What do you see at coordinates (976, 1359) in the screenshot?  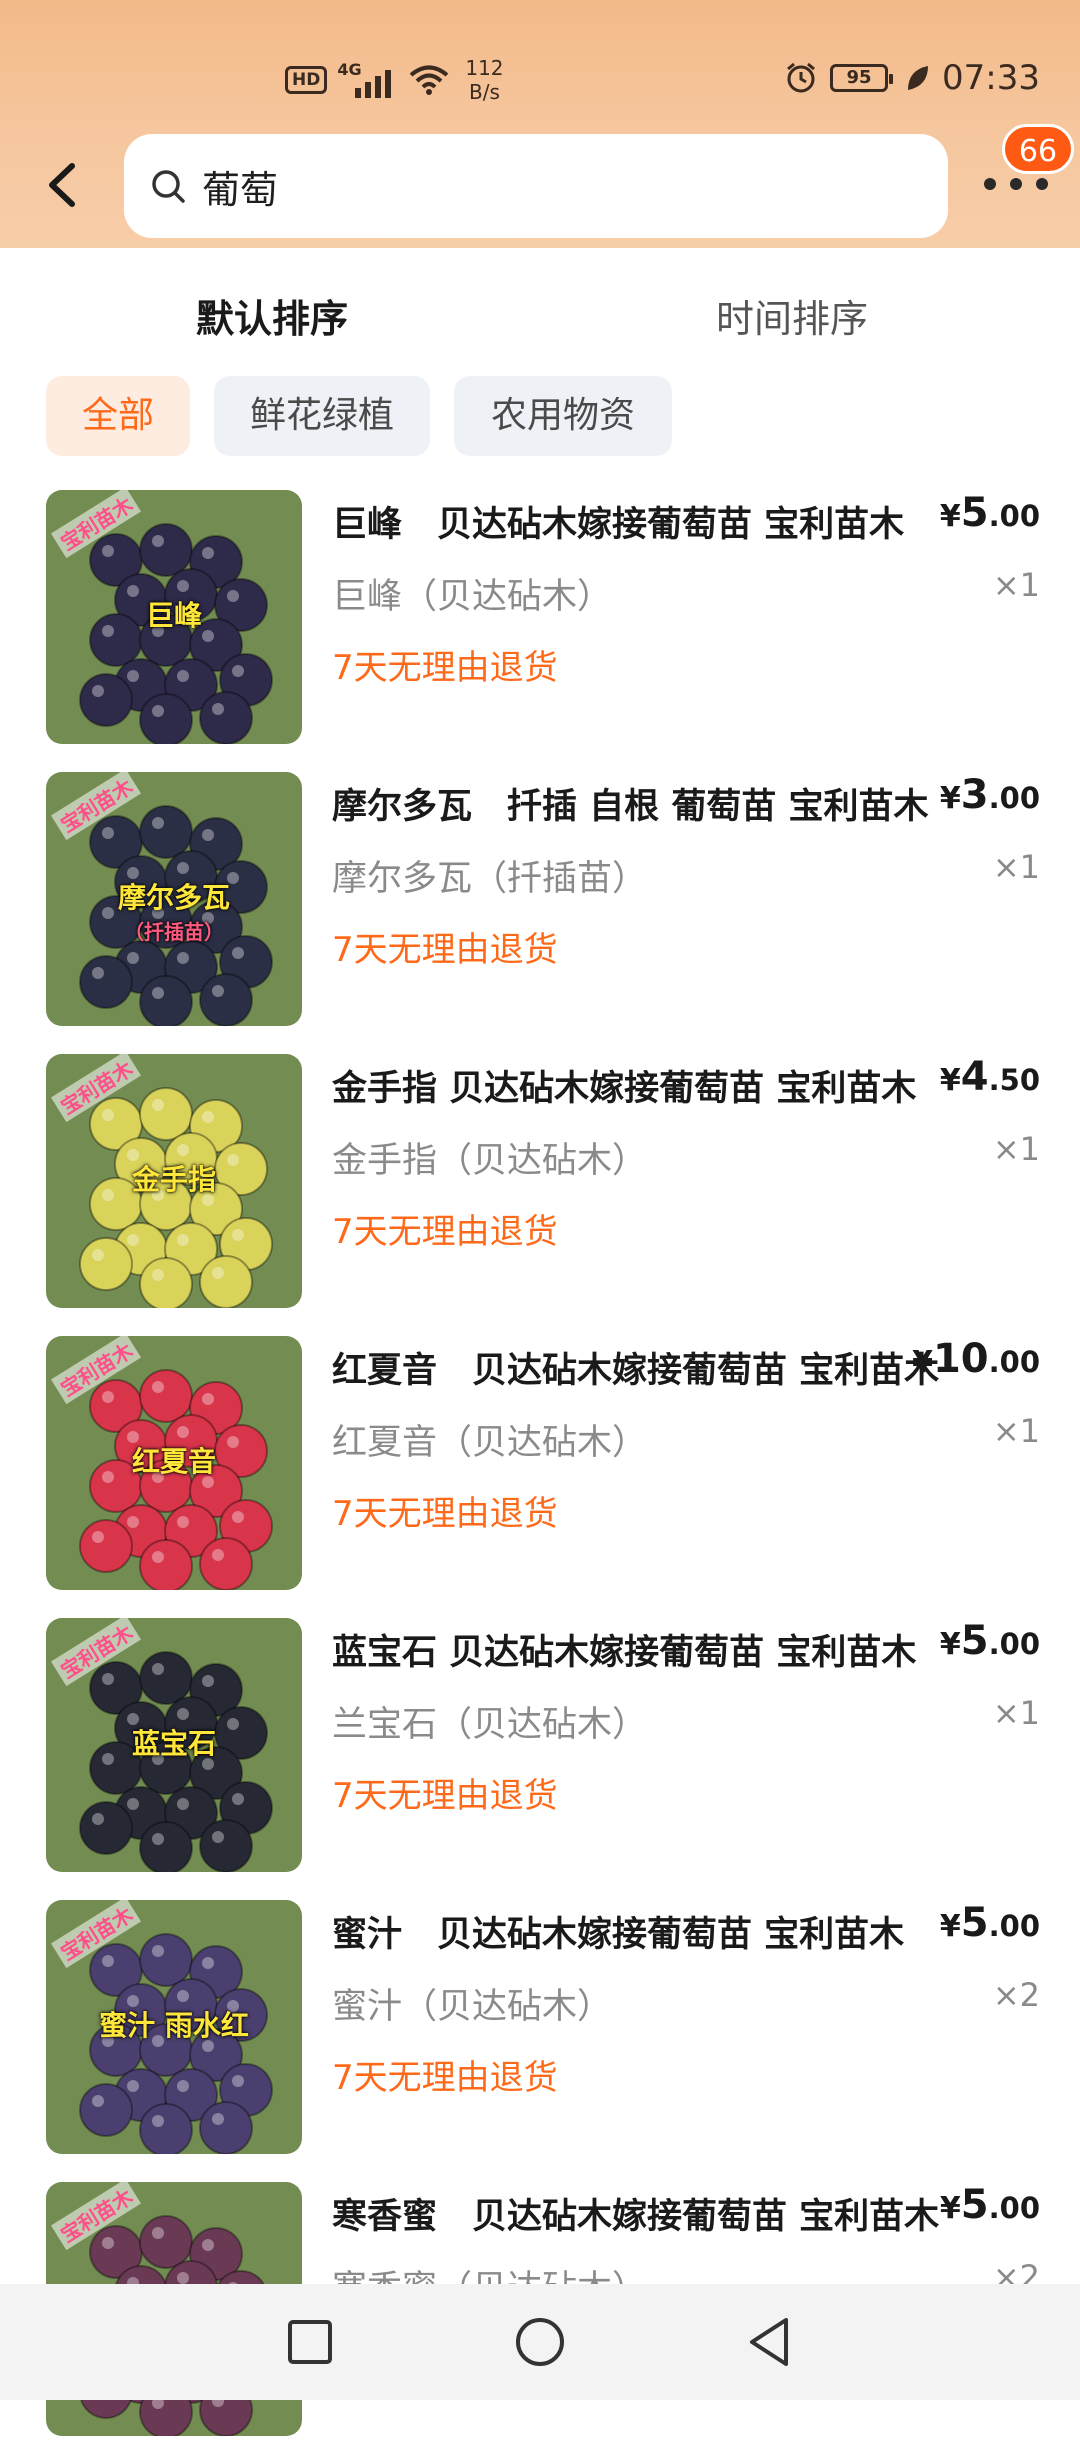 I see `product-price: ¥10.00` at bounding box center [976, 1359].